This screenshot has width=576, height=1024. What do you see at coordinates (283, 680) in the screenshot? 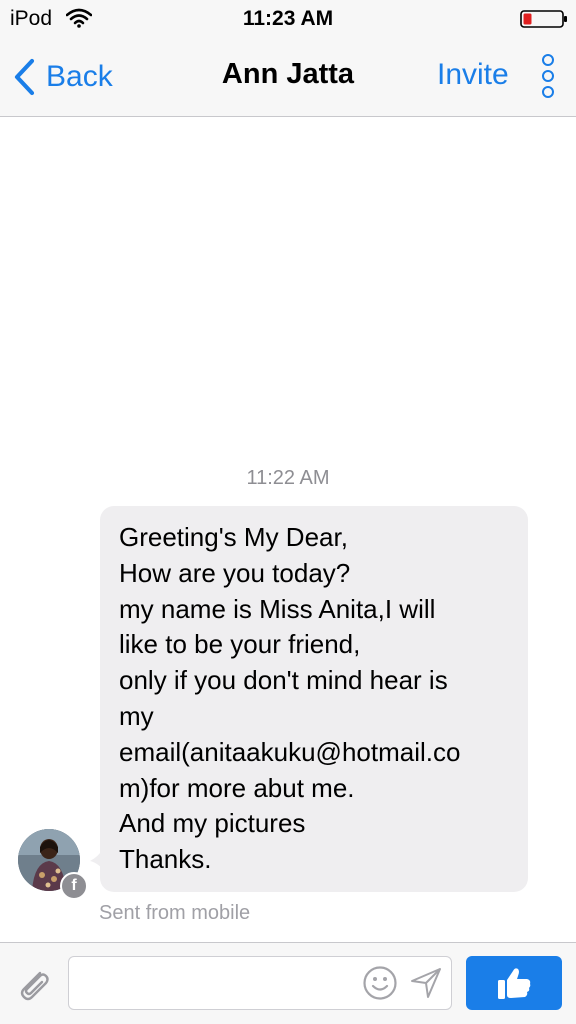
I see `message-line: only if you don't mind hear is` at bounding box center [283, 680].